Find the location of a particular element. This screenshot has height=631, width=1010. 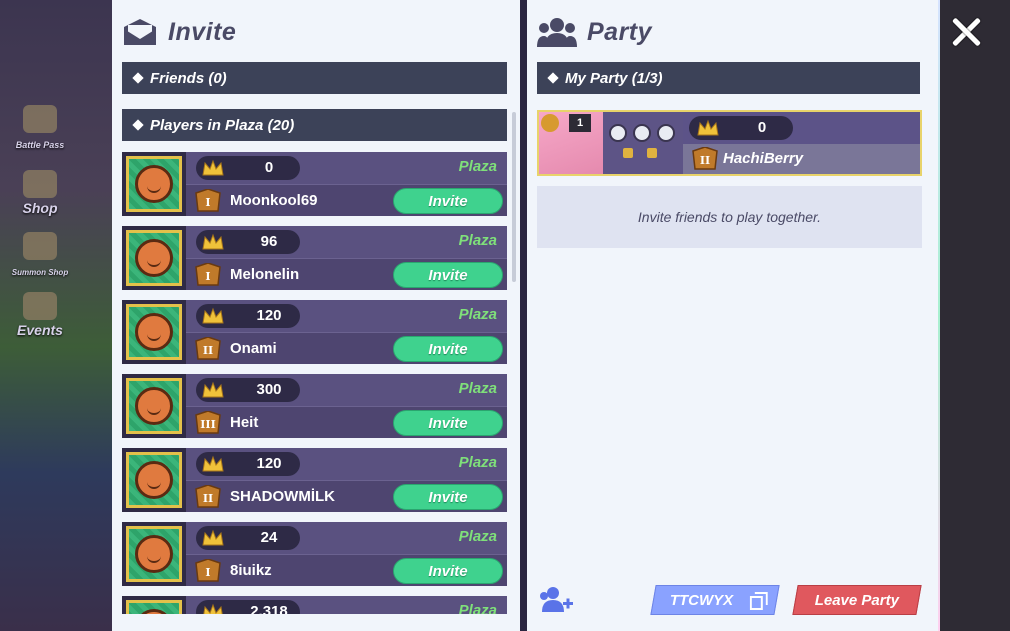

member-name: HachiBerry is located at coordinates (763, 158).